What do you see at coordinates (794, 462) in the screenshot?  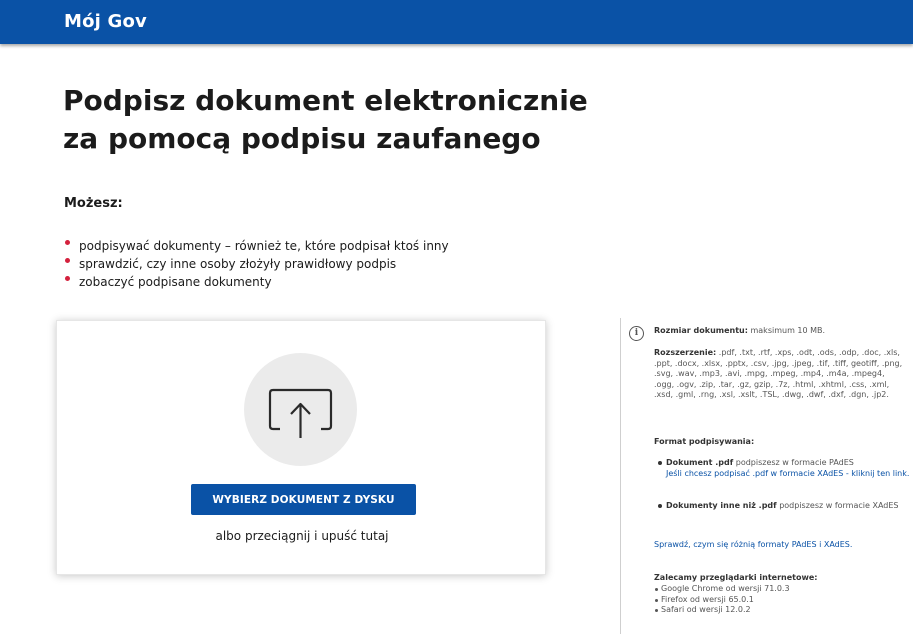 I see `format-pdf-text: podpiszesz w formacie PAdES` at bounding box center [794, 462].